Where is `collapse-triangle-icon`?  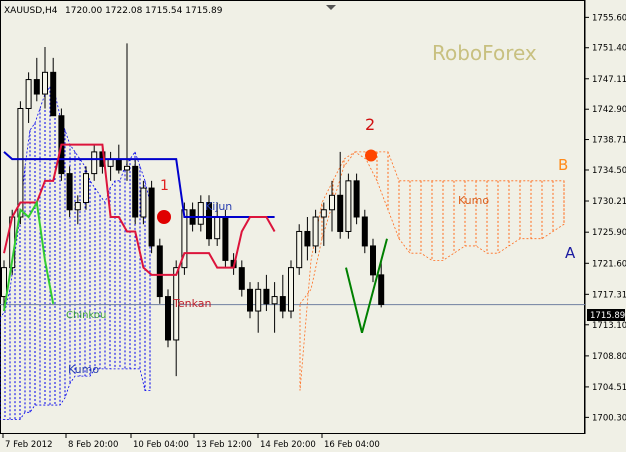
collapse-triangle-icon is located at coordinates (331, 7).